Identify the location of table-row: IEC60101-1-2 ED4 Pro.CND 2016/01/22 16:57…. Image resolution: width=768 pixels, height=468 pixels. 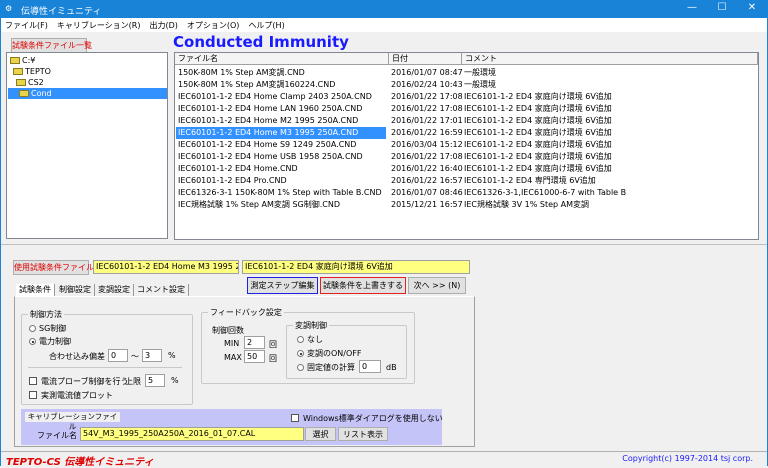
(467, 181).